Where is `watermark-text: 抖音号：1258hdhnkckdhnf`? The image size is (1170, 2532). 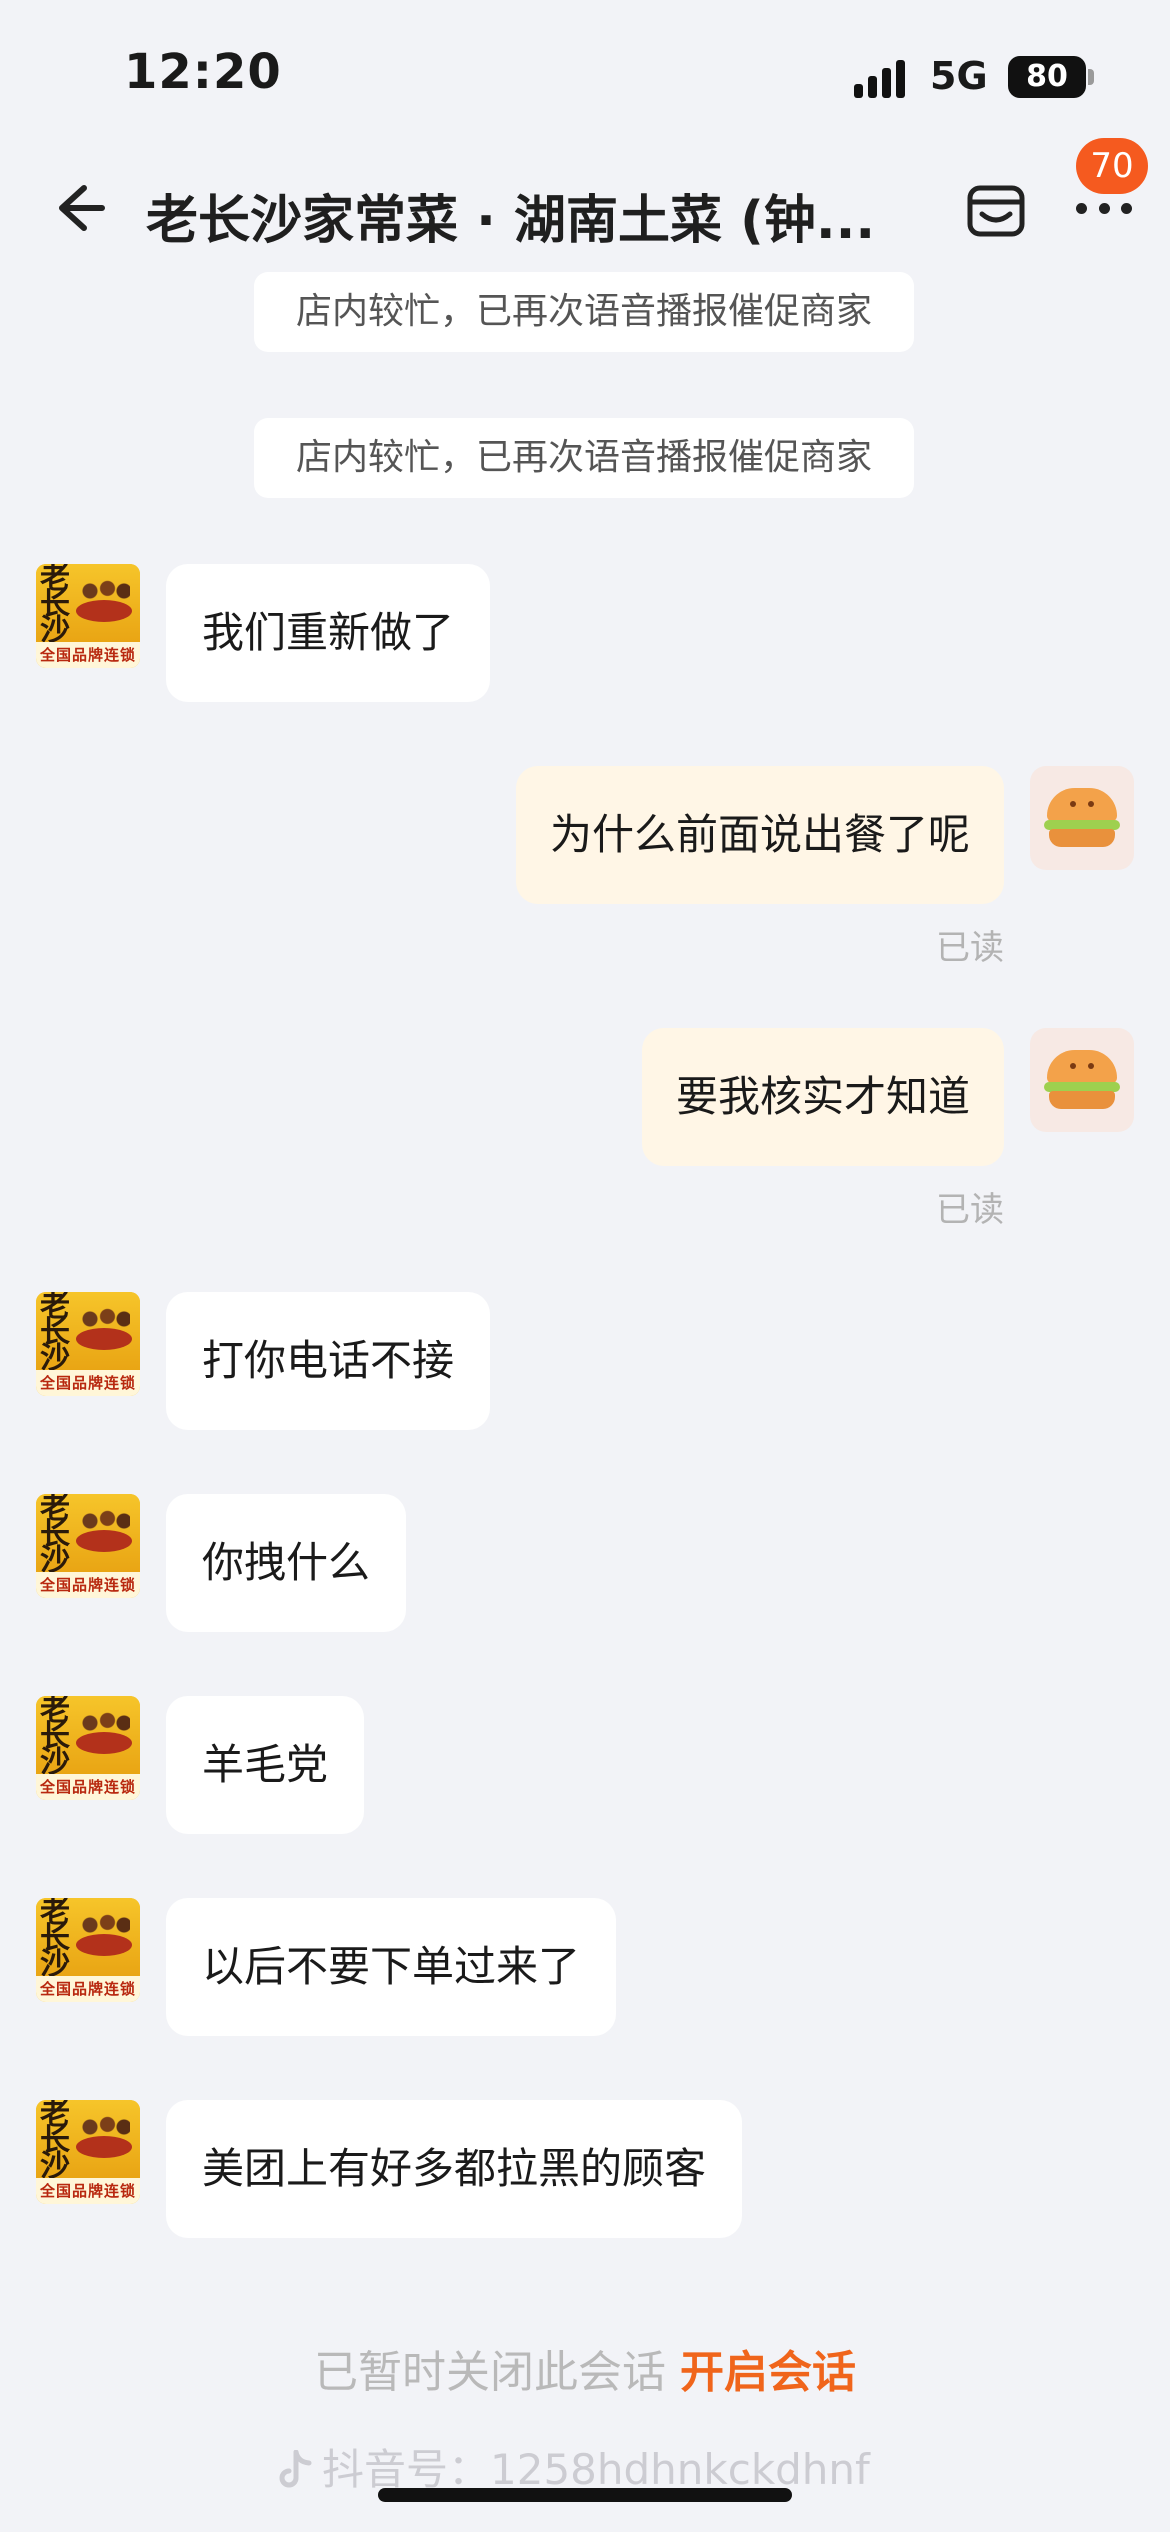
watermark-text: 抖音号：1258hdhnkckdhnf is located at coordinates (596, 2469).